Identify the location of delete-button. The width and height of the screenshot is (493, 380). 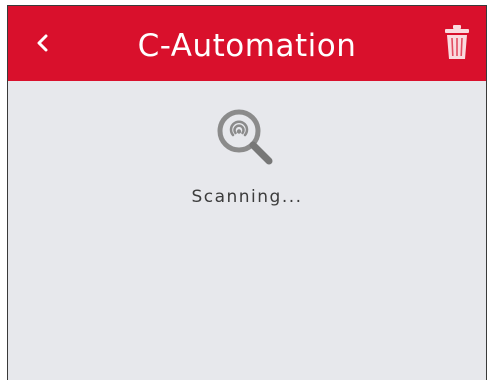
(457, 42).